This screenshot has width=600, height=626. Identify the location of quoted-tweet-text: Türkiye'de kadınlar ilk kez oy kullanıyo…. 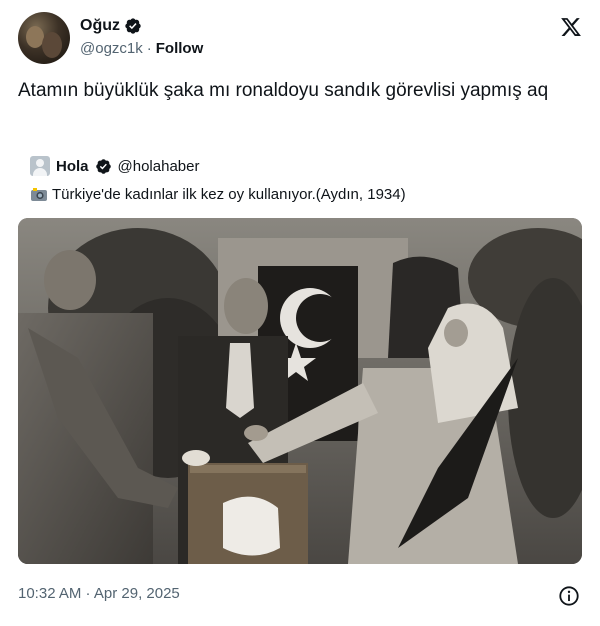
(229, 194).